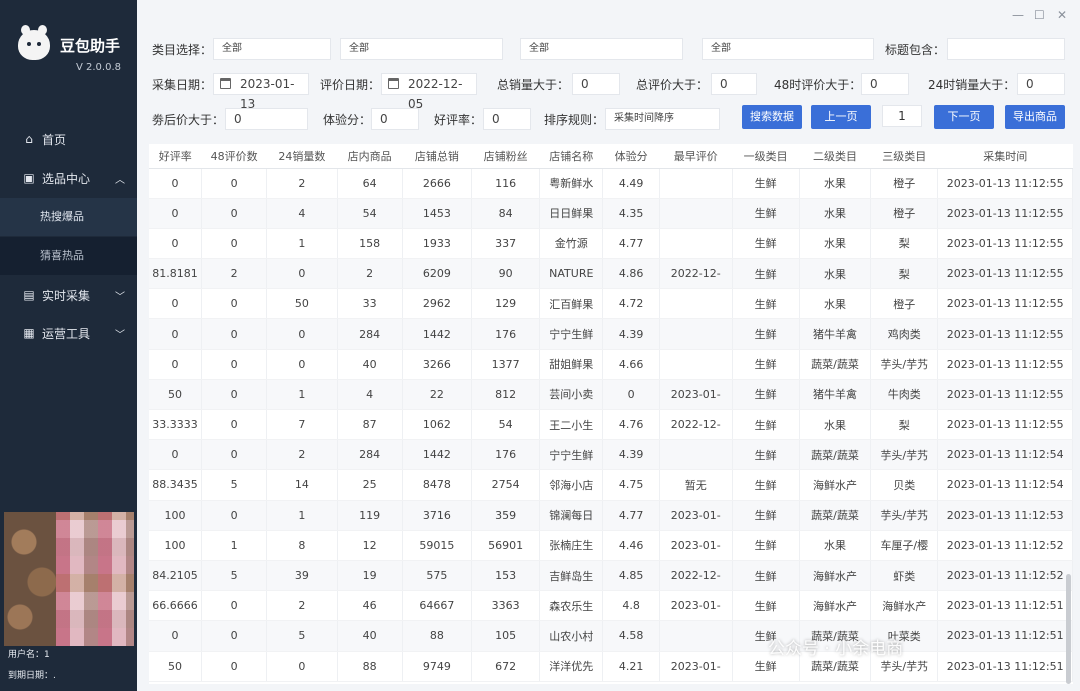 The height and width of the screenshot is (691, 1080). Describe the element at coordinates (904, 156) in the screenshot. I see `column-header: 三级类目` at that location.